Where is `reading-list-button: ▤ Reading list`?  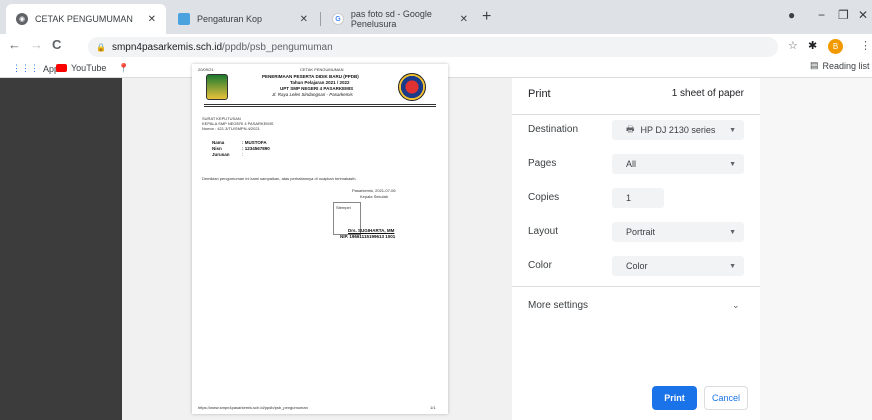 reading-list-button: ▤ Reading list is located at coordinates (840, 65).